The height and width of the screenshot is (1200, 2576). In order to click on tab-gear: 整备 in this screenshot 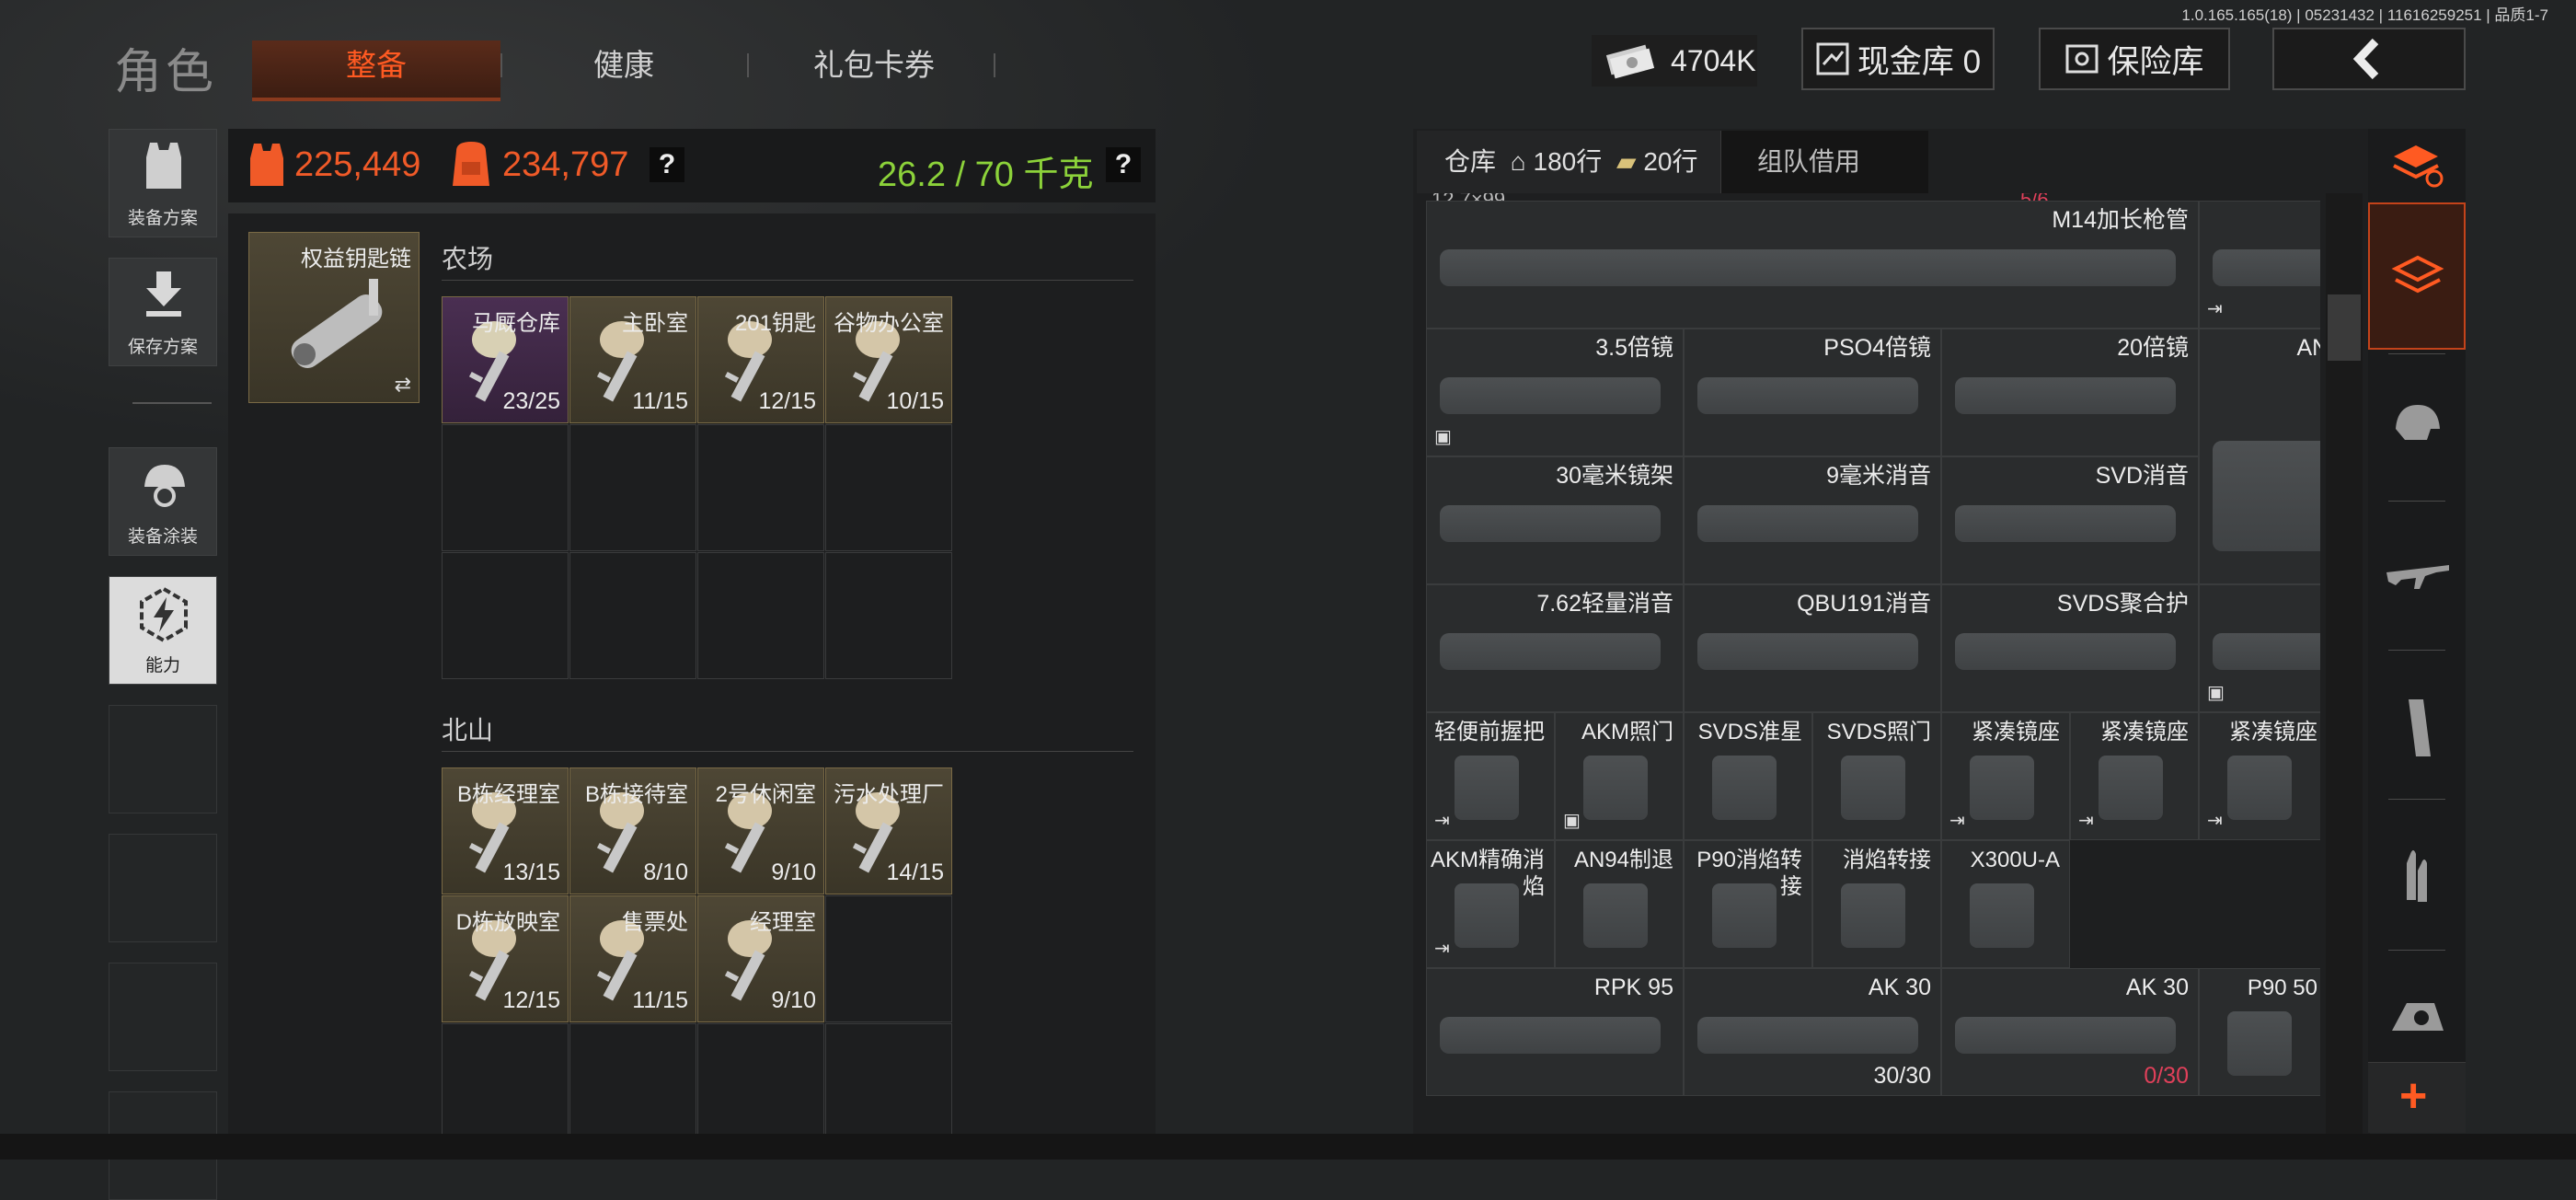, I will do `click(376, 70)`.